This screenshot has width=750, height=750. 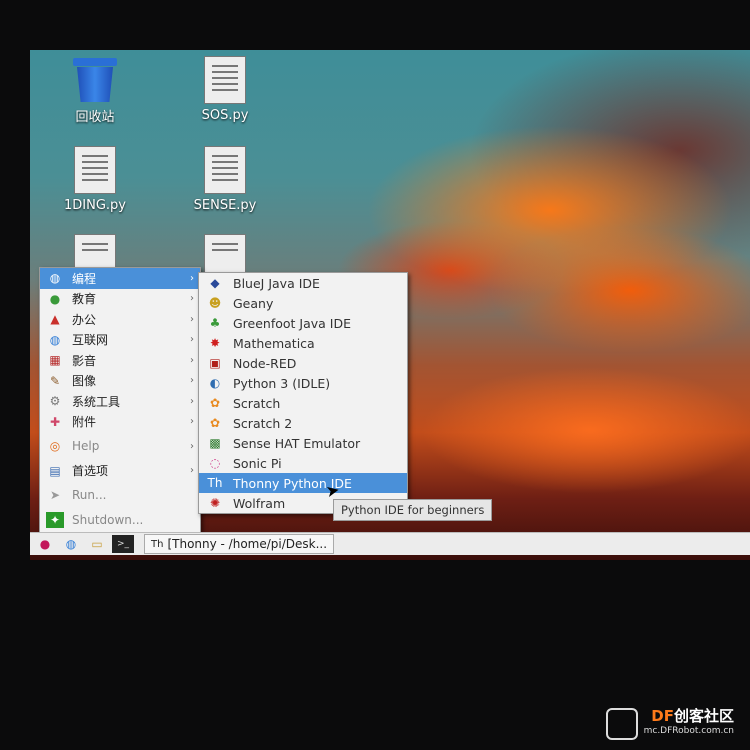 I want to click on sense-hat-icon: ▩, so click(x=215, y=443).